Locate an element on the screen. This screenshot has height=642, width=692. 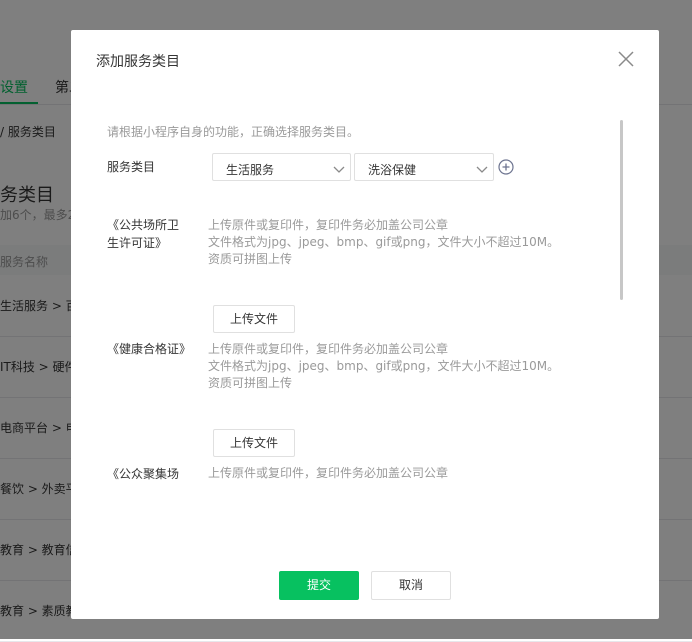
select-value: 生活服务 is located at coordinates (250, 170).